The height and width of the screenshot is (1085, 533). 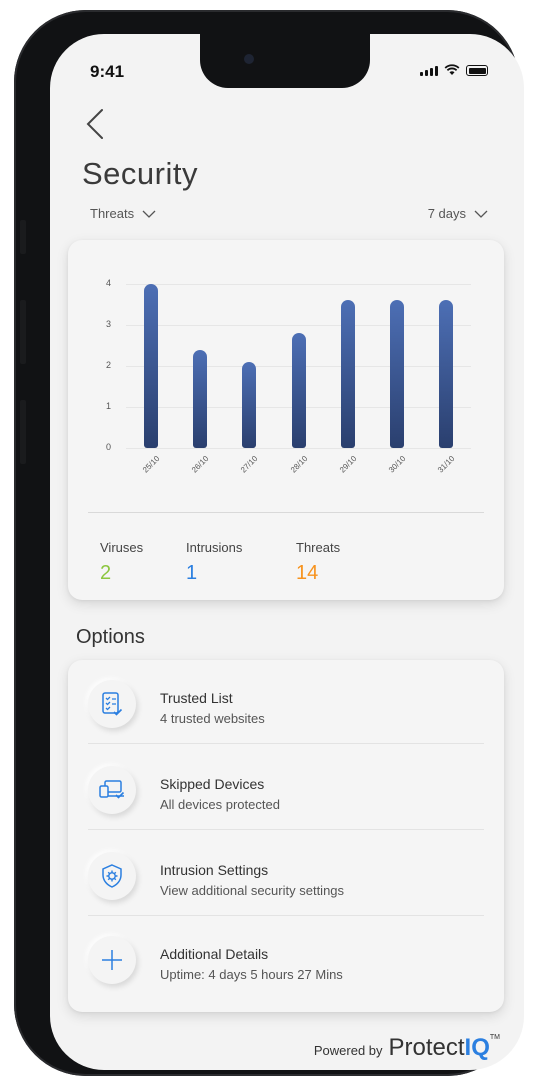 I want to click on trademark: TM, so click(x=494, y=1037).